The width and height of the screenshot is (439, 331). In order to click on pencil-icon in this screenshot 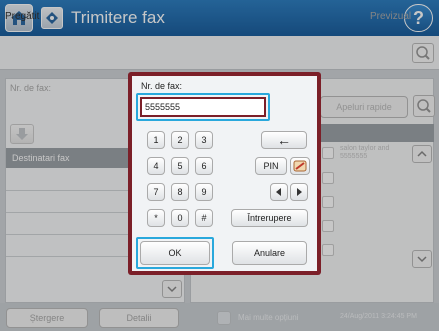, I will do `click(300, 166)`.